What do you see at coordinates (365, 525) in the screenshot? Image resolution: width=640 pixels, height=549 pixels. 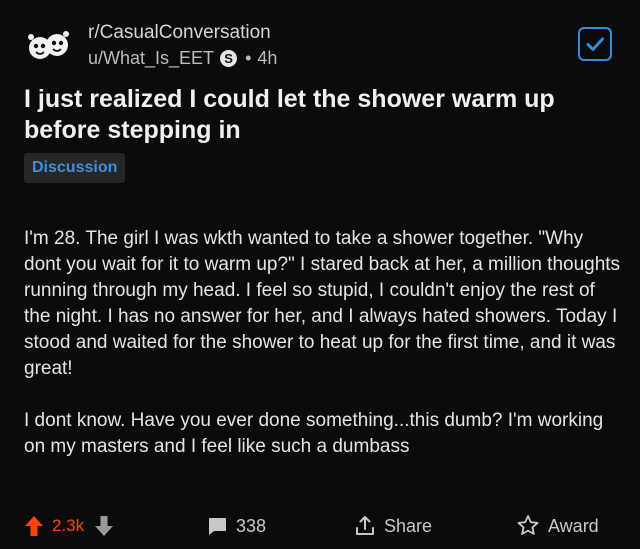 I see `share-icon` at bounding box center [365, 525].